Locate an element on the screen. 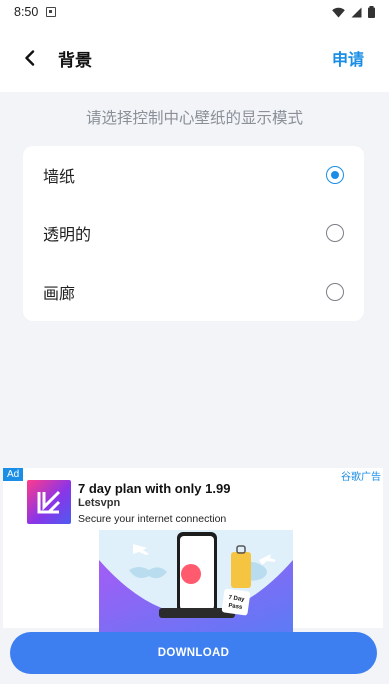 The height and width of the screenshot is (684, 389). back-button is located at coordinates (30, 58).